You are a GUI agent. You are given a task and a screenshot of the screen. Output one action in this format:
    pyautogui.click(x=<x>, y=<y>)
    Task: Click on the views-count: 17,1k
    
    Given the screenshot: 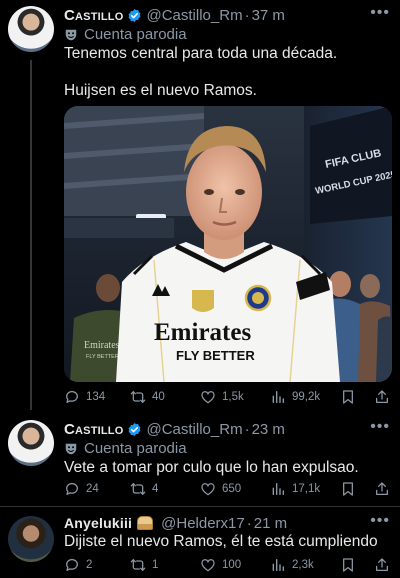 What is the action you would take?
    pyautogui.click(x=306, y=489)
    